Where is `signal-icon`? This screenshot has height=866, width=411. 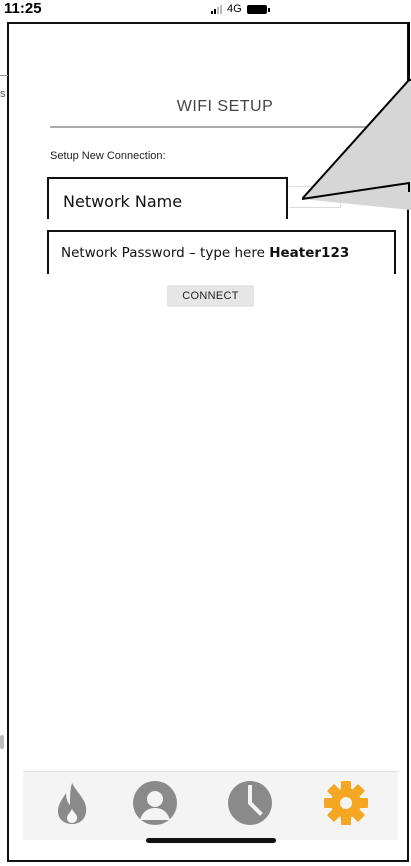
signal-icon is located at coordinates (216, 9).